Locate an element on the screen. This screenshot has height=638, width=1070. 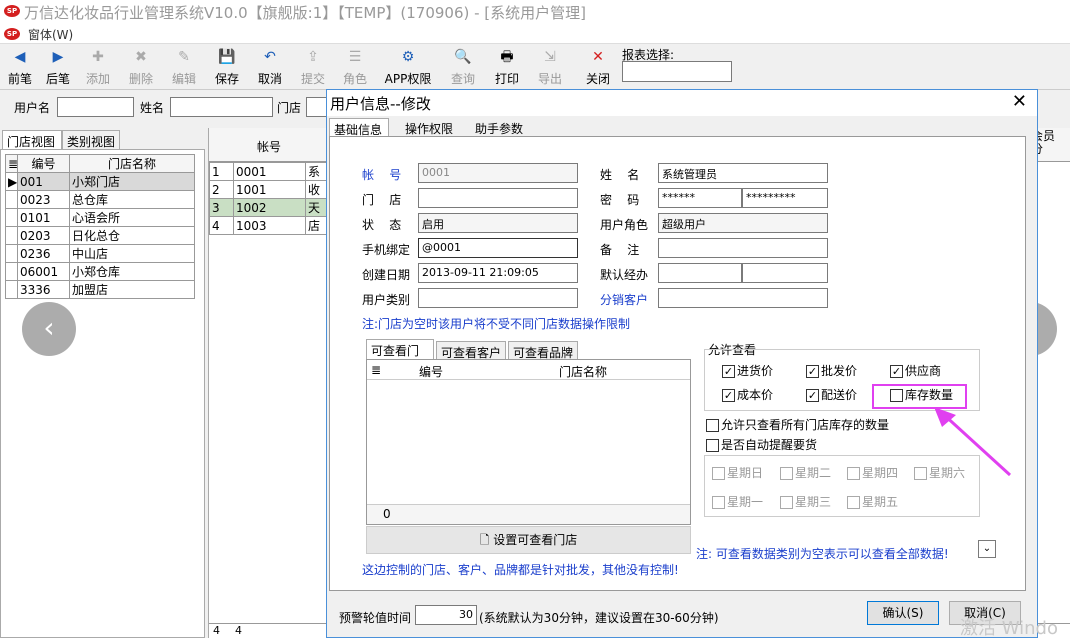
table-row: 2 1001 收 is located at coordinates (268, 189).